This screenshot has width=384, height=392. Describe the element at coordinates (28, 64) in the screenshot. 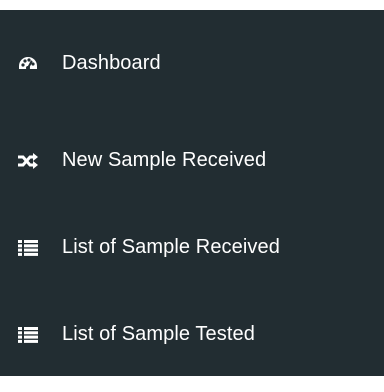

I see `dashboard-icon` at that location.